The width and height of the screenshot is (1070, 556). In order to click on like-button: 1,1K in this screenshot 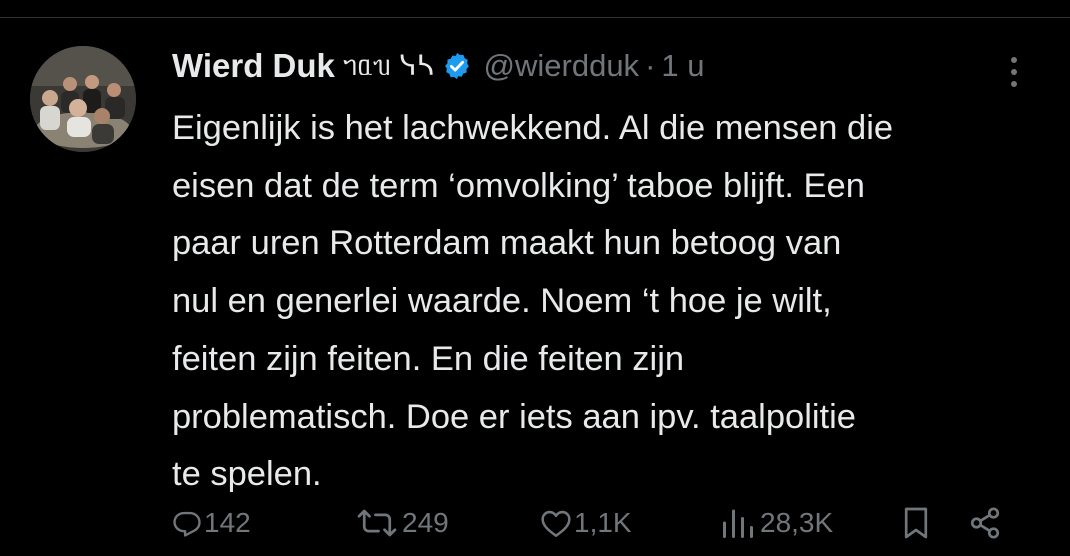, I will do `click(586, 523)`.